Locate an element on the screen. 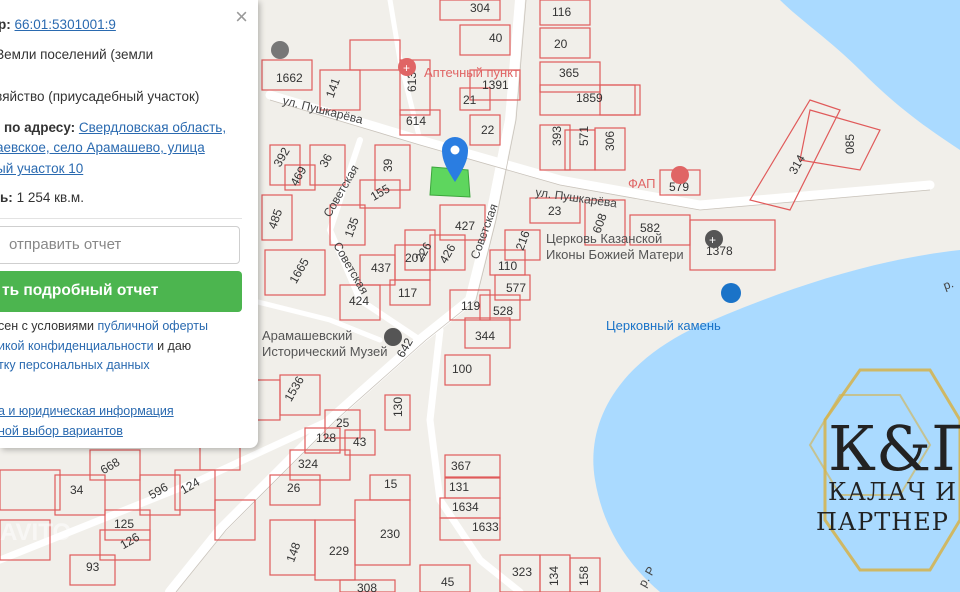 This screenshot has width=960, height=592. svg-text: 308 is located at coordinates (367, 586).